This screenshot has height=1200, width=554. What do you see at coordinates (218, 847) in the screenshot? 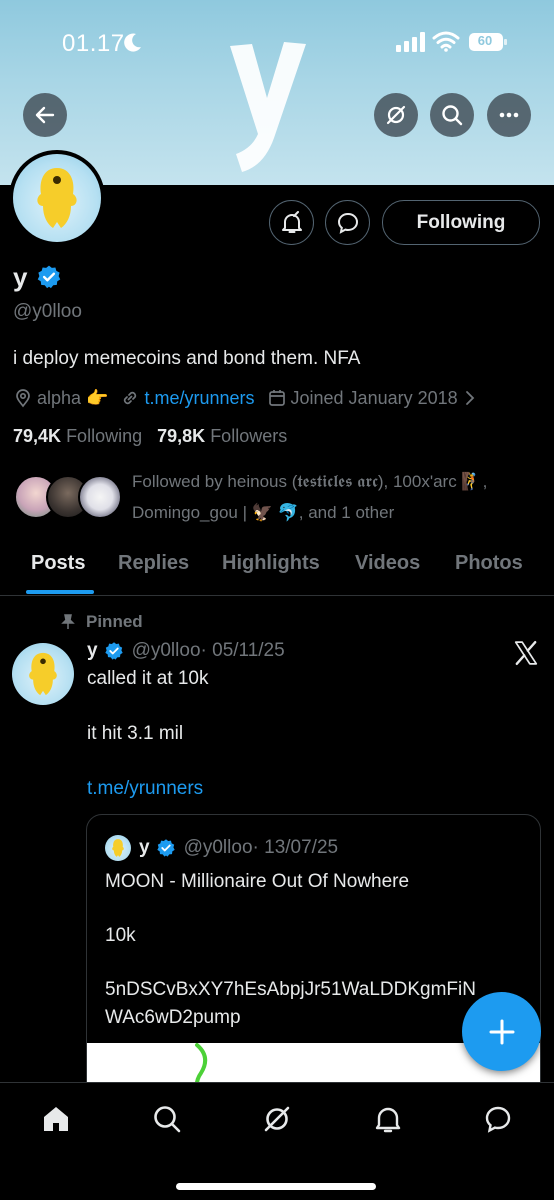
I see `quote-handle: @y0lloo` at bounding box center [218, 847].